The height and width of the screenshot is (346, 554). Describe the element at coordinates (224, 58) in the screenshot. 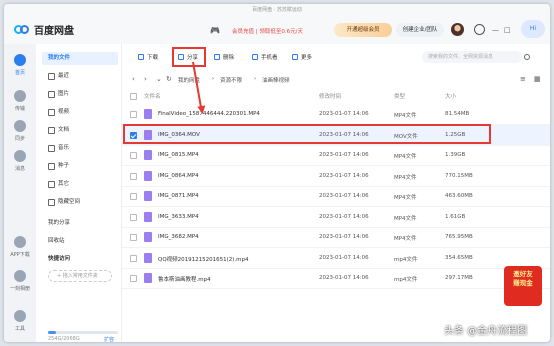

I see `delete-button: 删除` at that location.